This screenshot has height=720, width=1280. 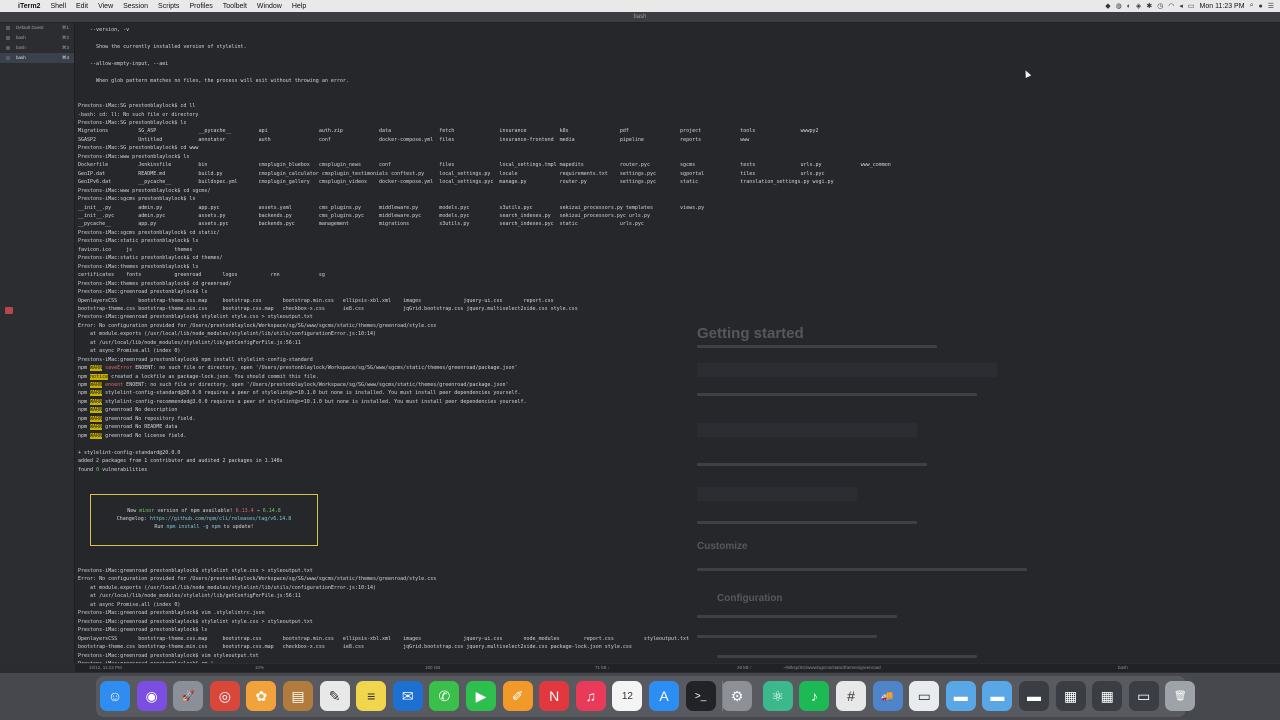 I want to click on dropbox-icon: ◆, so click(x=1107, y=6).